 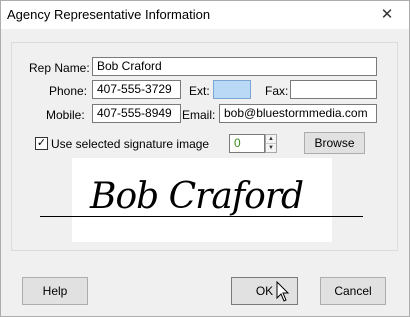 What do you see at coordinates (136, 89) in the screenshot?
I see `phone-input: 407-555-3729` at bounding box center [136, 89].